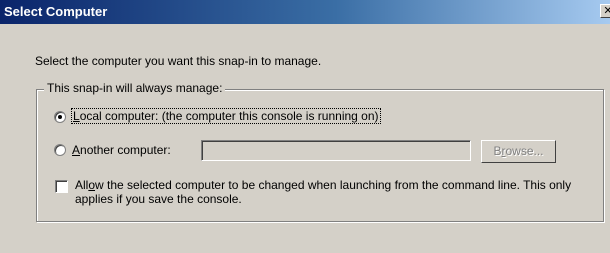  Describe the element at coordinates (497, 151) in the screenshot. I see `browse-pre: B` at that location.